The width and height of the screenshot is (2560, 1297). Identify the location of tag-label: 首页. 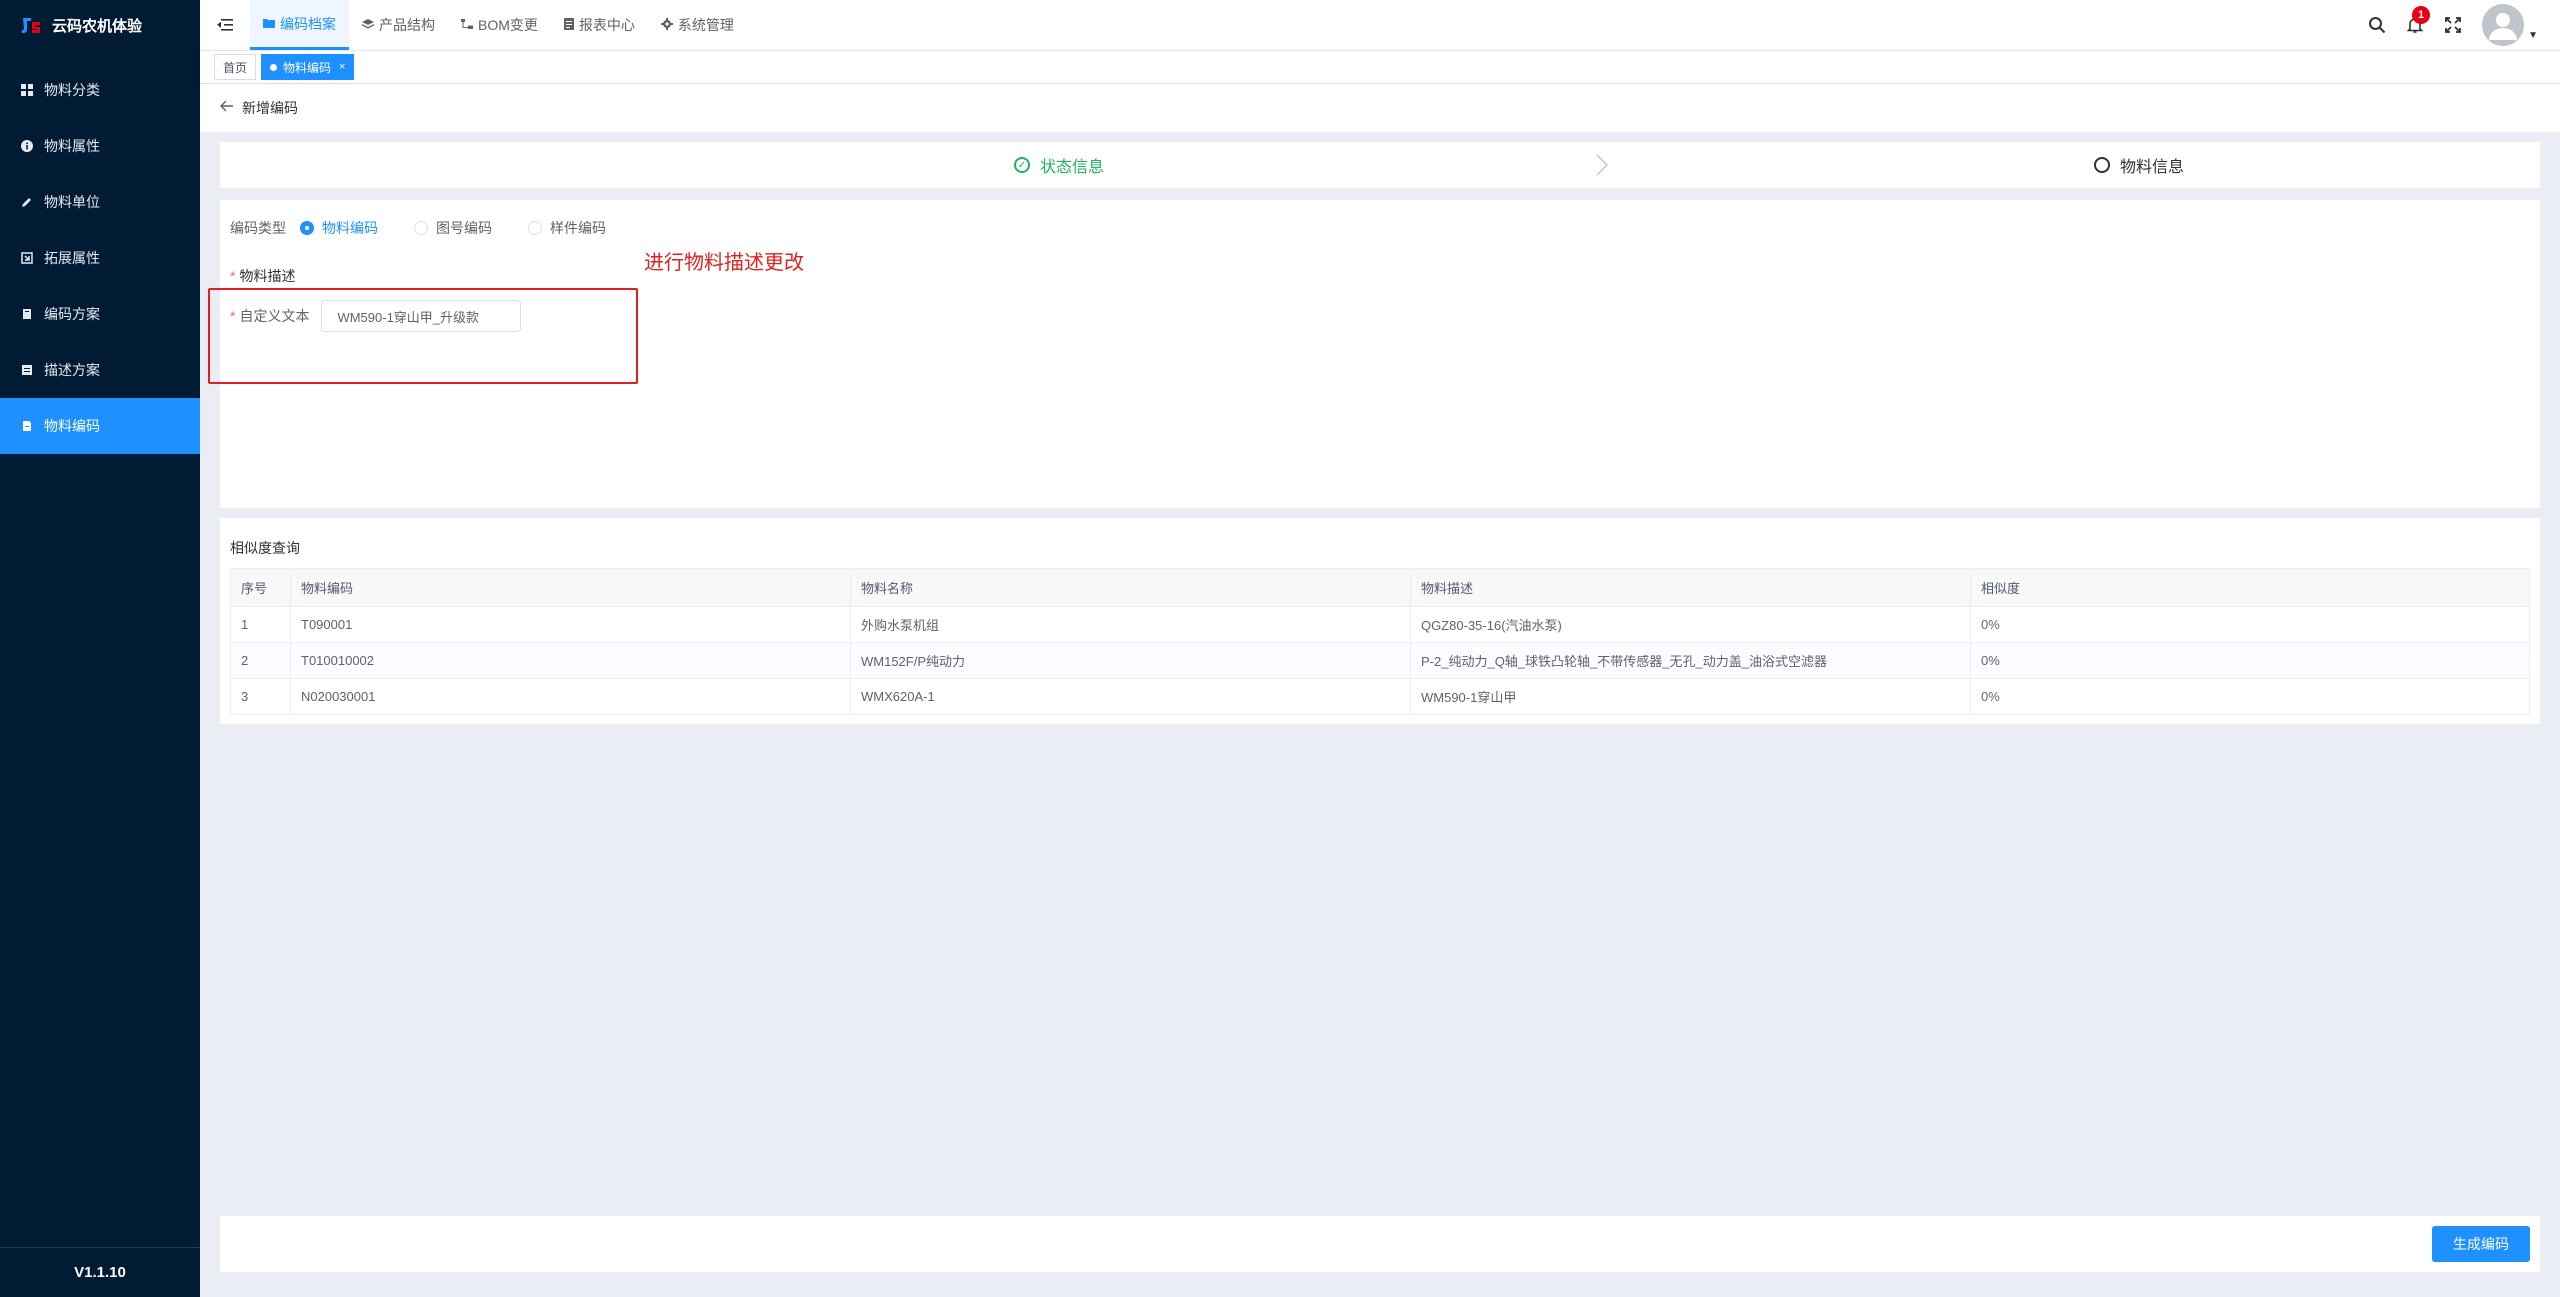
(235, 67).